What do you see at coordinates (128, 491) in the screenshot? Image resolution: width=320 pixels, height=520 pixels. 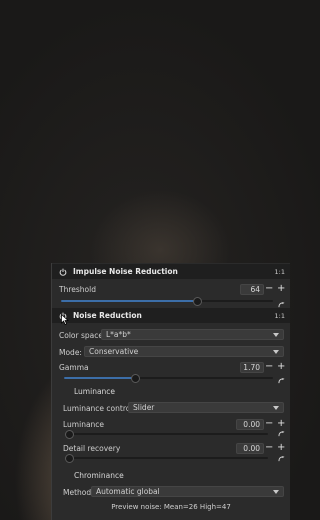 I see `method-value: Automatic global` at bounding box center [128, 491].